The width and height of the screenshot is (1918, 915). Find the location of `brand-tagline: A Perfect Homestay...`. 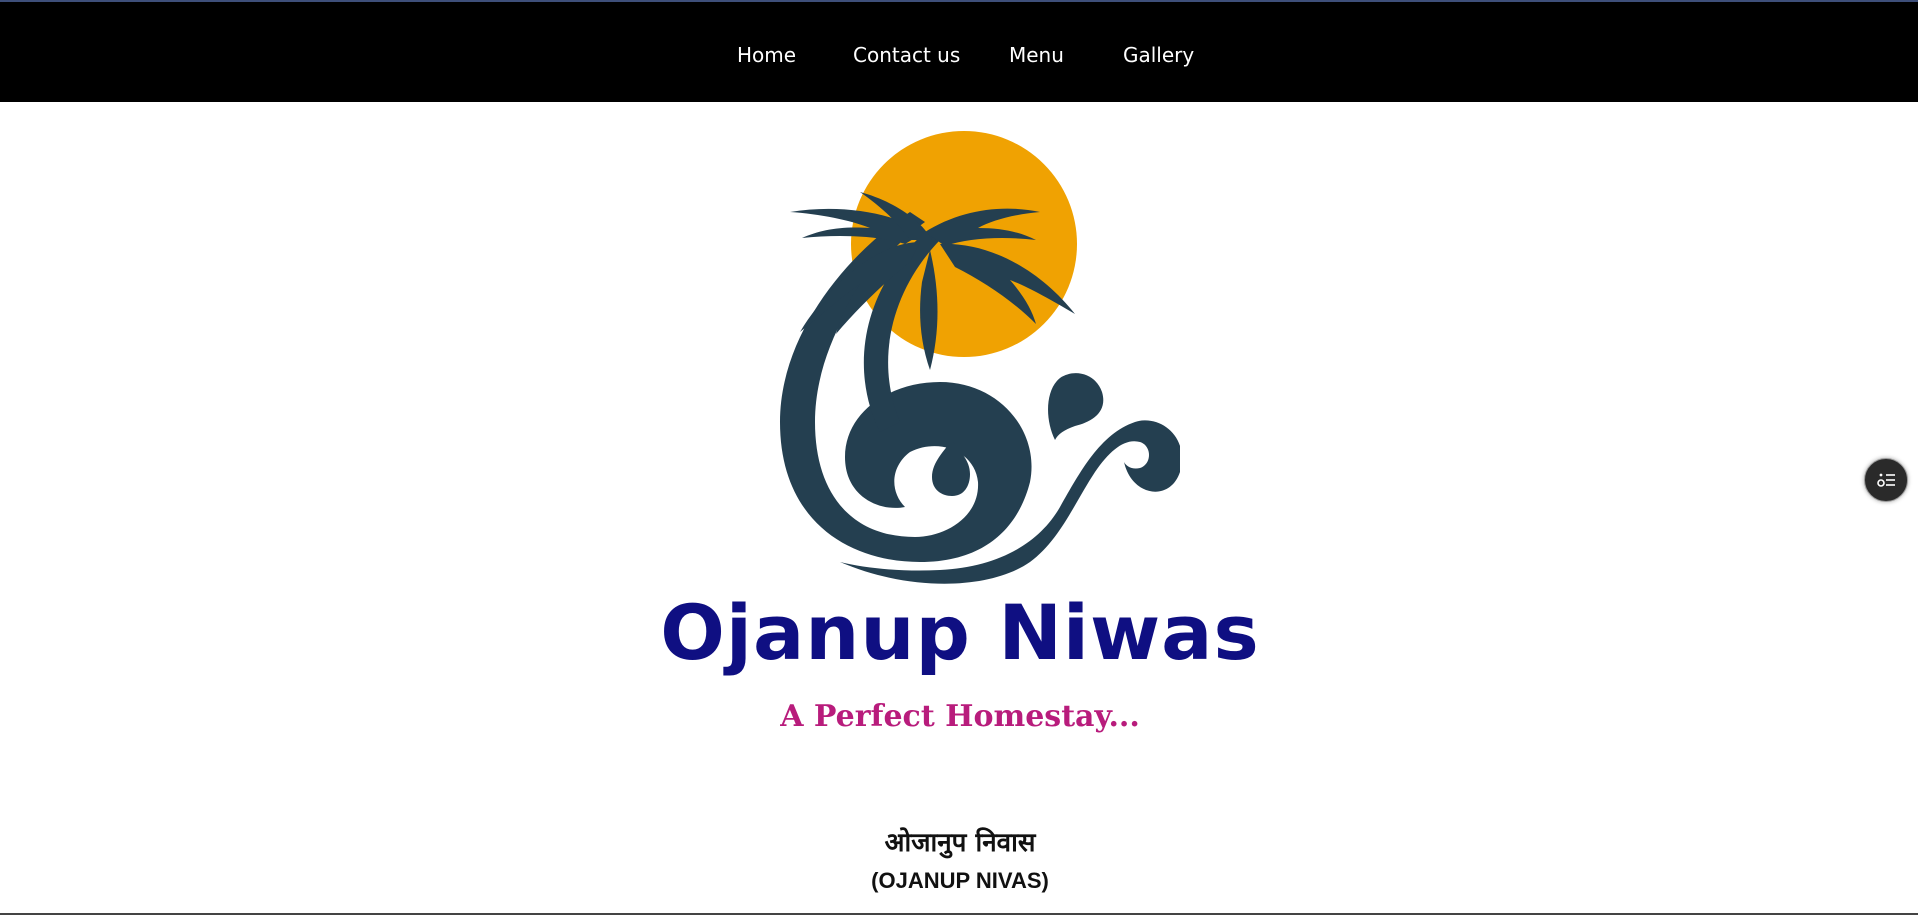

brand-tagline: A Perfect Homestay... is located at coordinates (960, 716).